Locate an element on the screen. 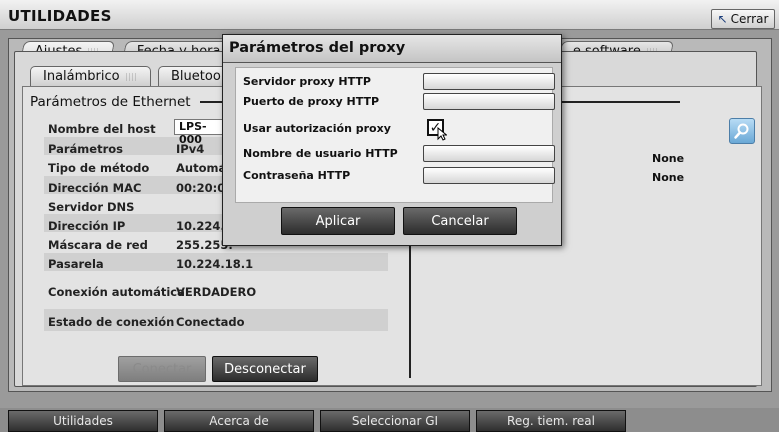 The height and width of the screenshot is (432, 779). ethernet-section-title: Parámetros de Ethernet is located at coordinates (112, 102).